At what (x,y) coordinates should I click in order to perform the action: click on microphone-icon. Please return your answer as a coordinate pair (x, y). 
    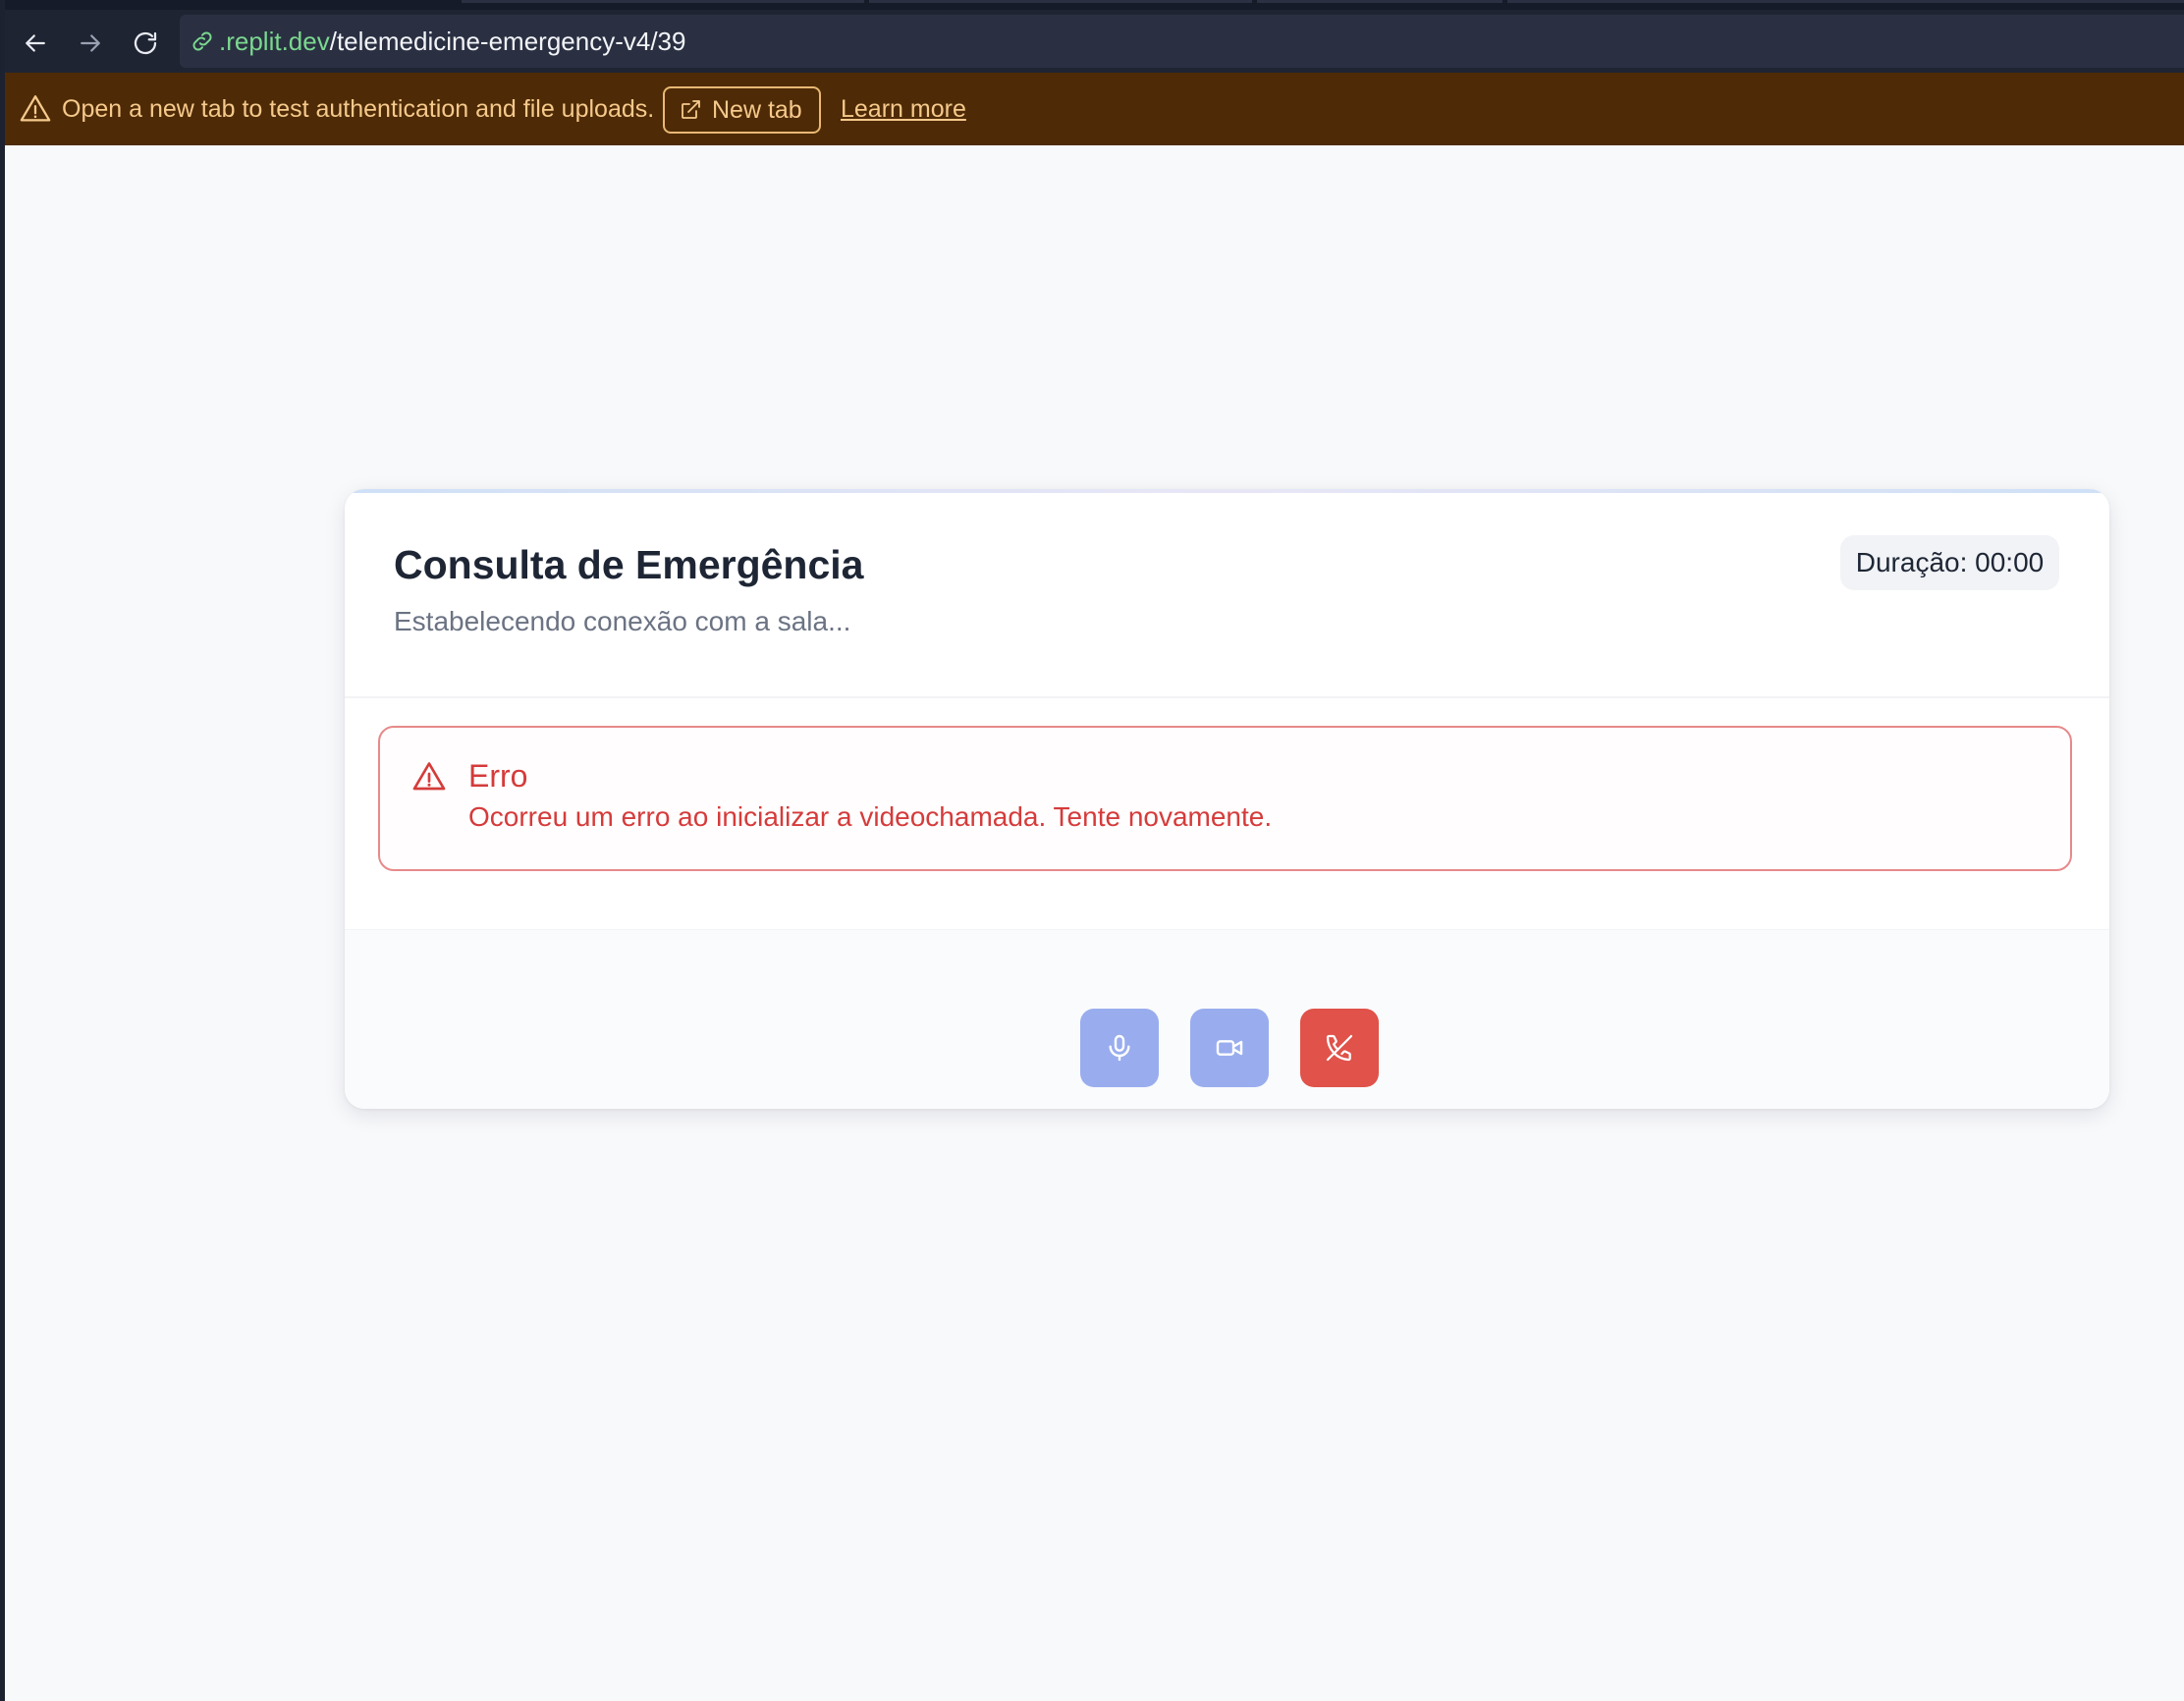
    Looking at the image, I should click on (1119, 1048).